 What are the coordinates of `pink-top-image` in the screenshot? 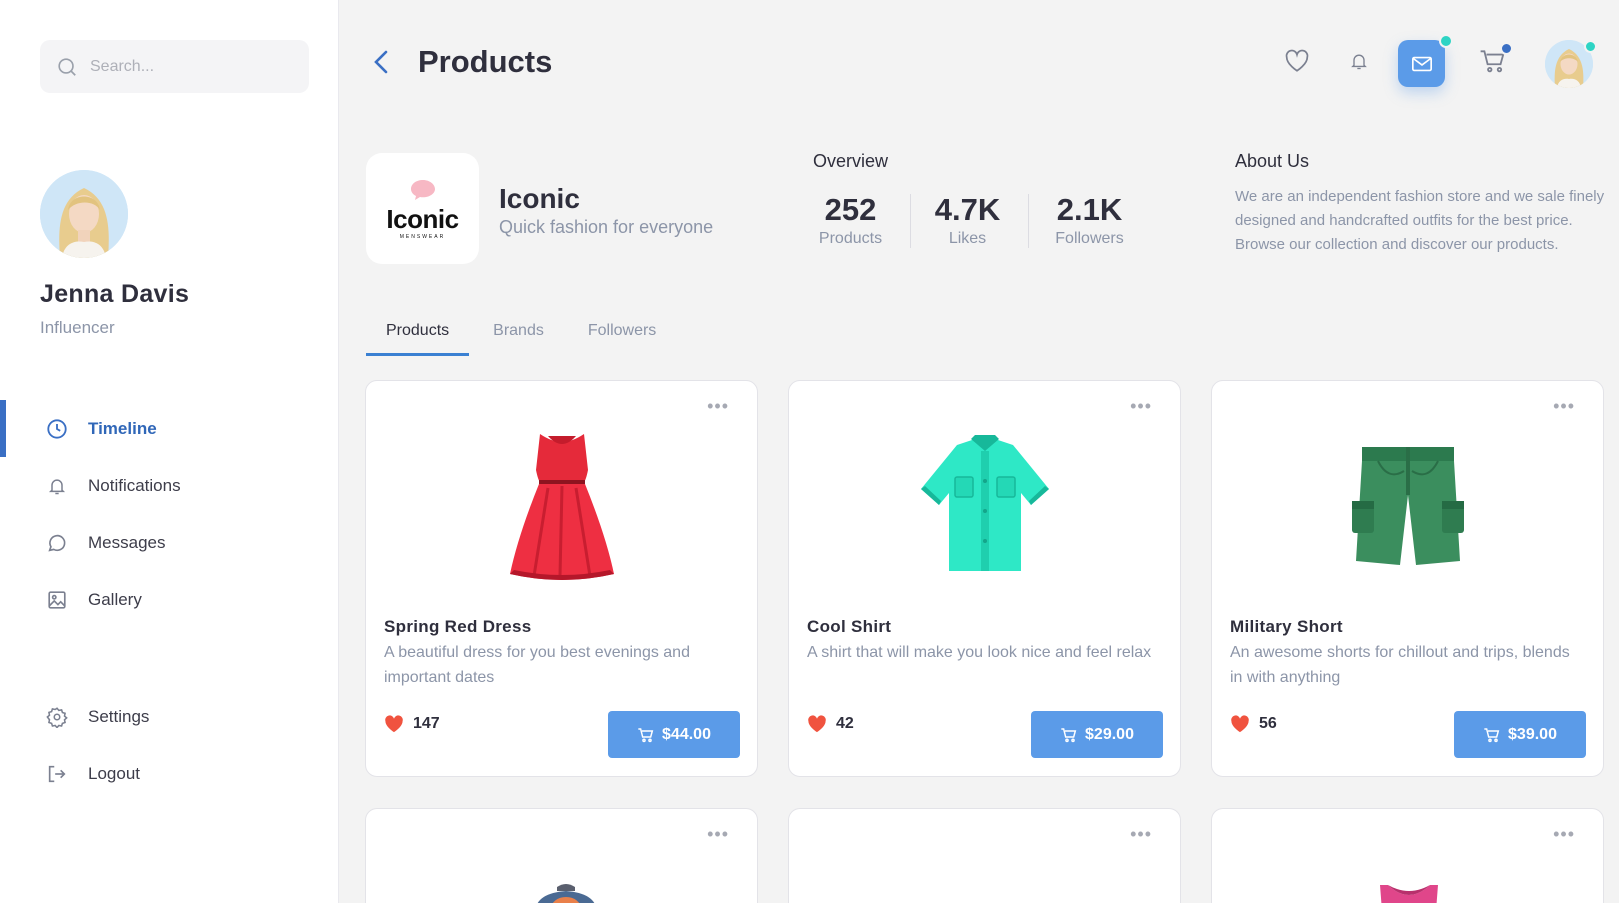 It's located at (1409, 894).